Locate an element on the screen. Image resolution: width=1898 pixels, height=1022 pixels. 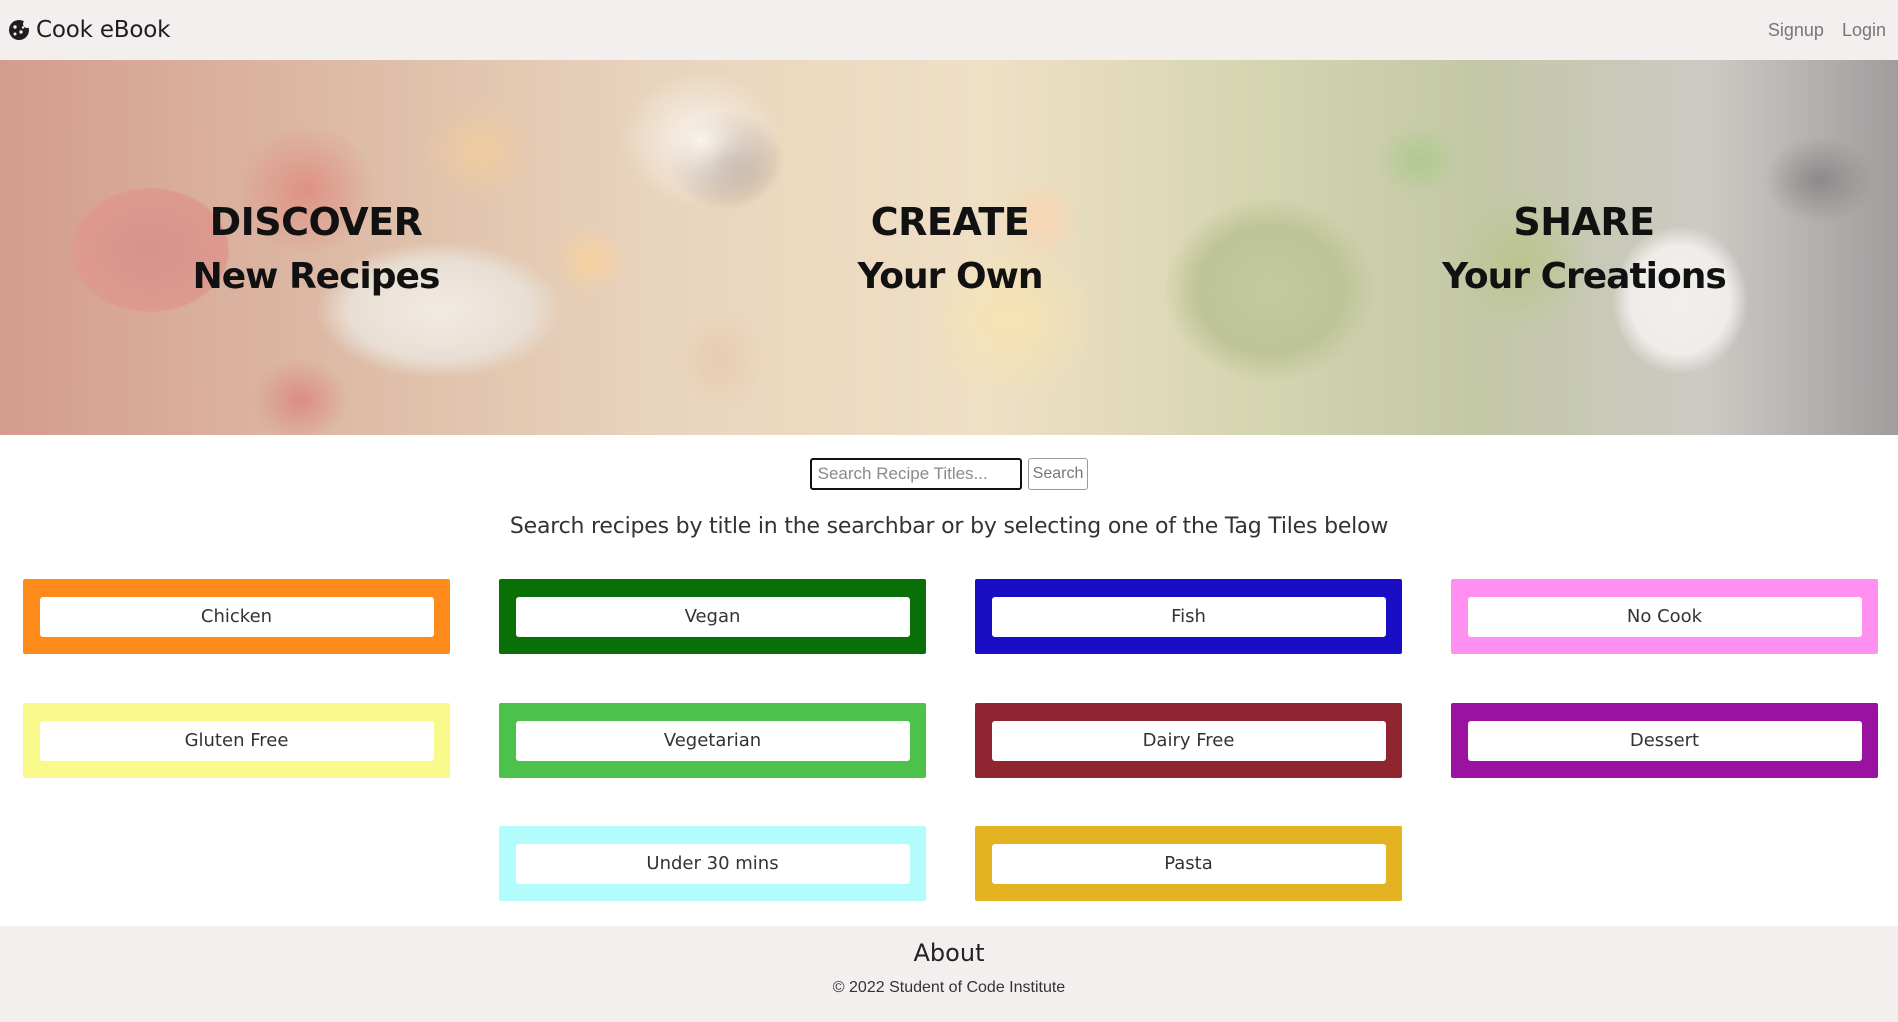
hero-share: SHARE Your Creations is located at coordinates (1584, 250).